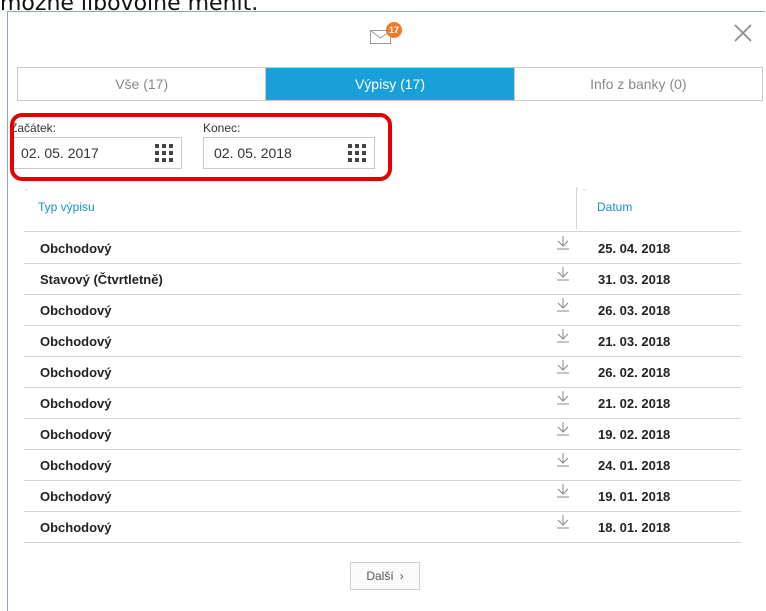 The width and height of the screenshot is (766, 611). Describe the element at coordinates (634, 372) in the screenshot. I see `statement-date: 26. 02. 2018` at that location.